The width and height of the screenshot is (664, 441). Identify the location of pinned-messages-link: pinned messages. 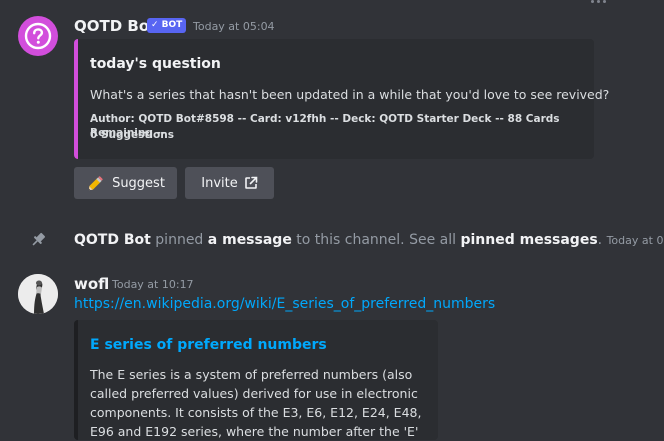
(528, 240).